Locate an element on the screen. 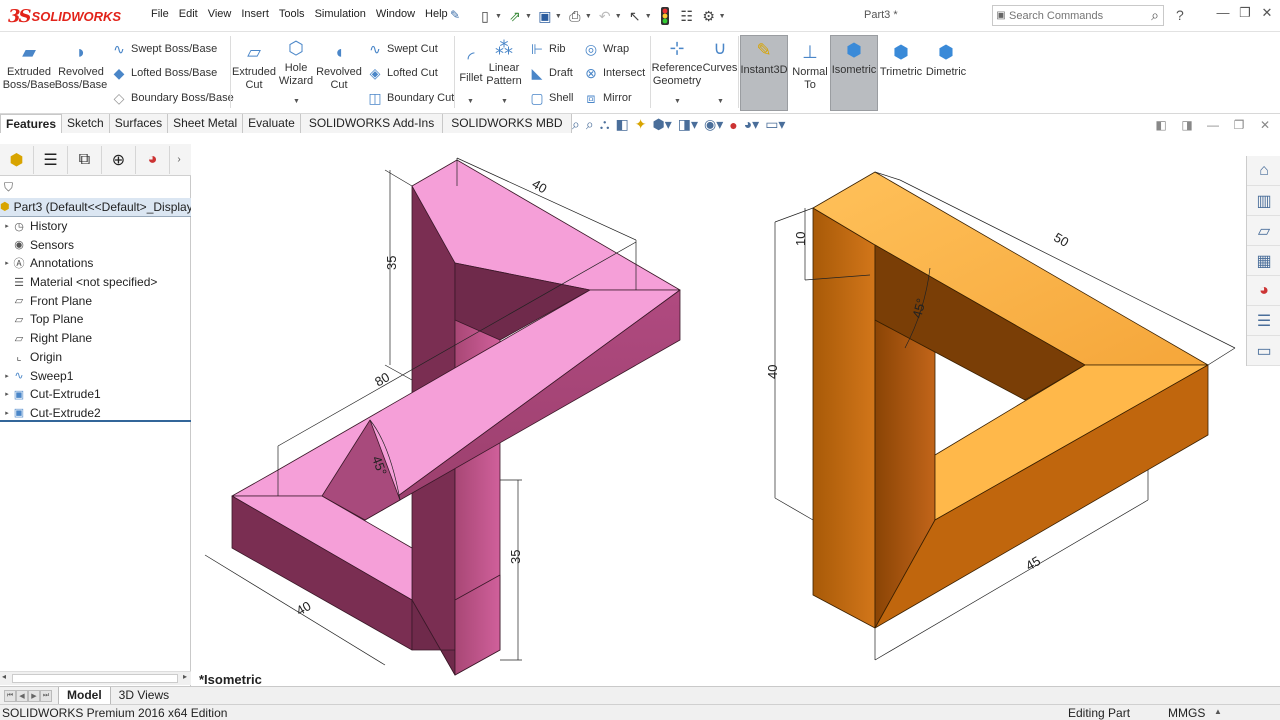  dim-45-right: 45 is located at coordinates (1033, 563).